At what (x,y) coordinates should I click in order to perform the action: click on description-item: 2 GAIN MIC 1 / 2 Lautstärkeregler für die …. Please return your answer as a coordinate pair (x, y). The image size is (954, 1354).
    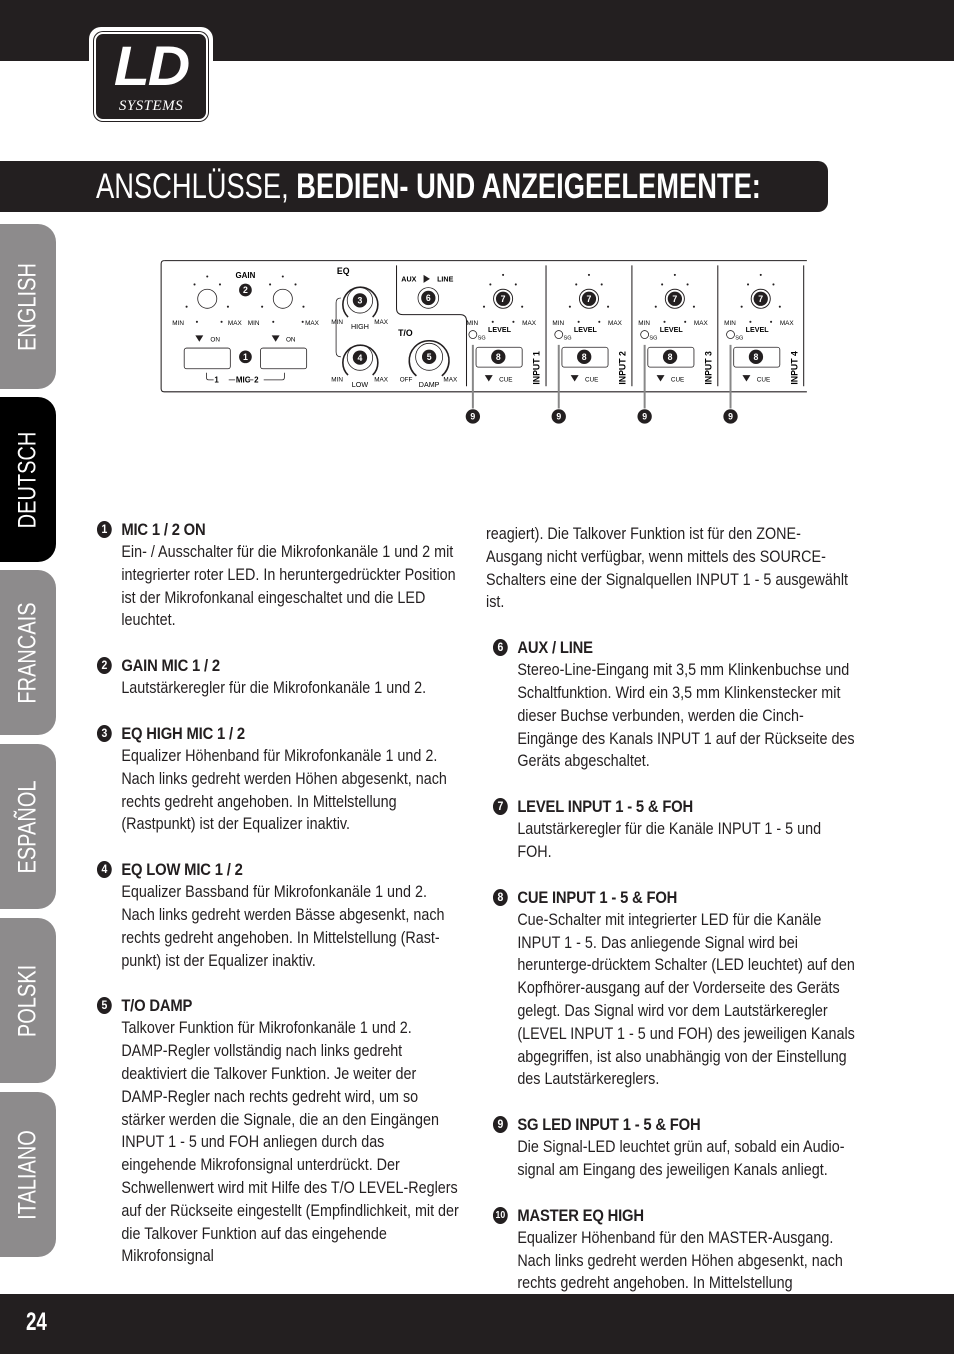
    Looking at the image, I should click on (275, 677).